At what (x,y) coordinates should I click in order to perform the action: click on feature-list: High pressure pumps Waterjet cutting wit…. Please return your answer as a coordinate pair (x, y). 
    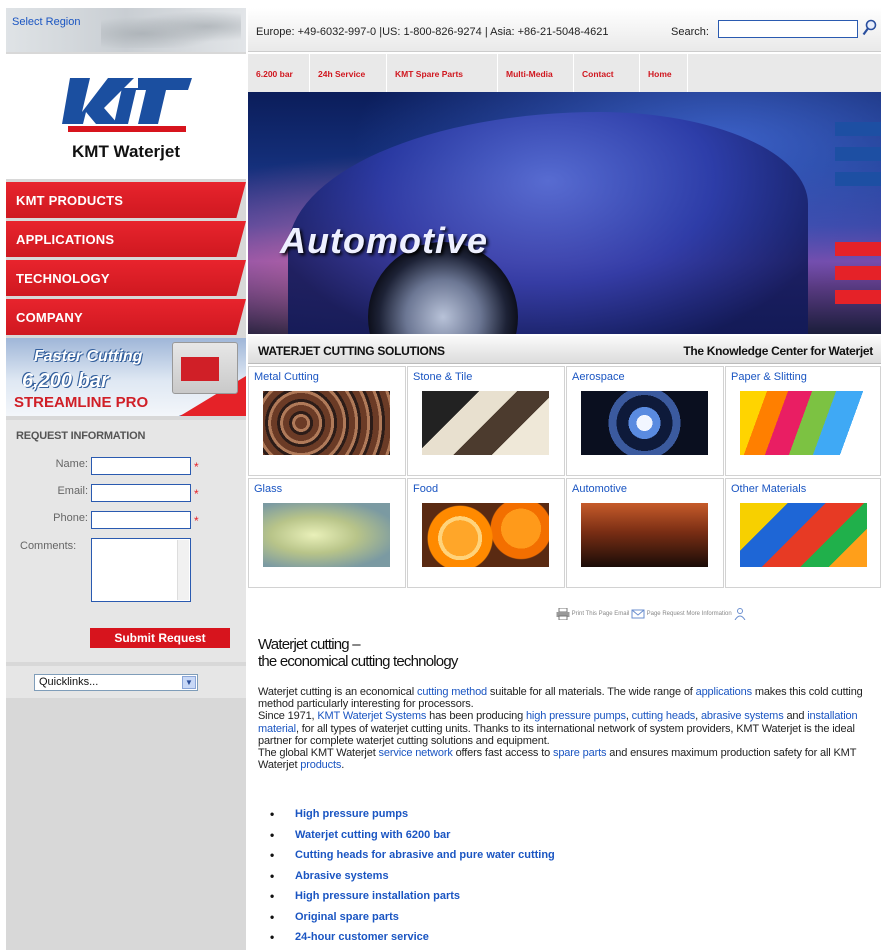
    Looking at the image, I should click on (570, 878).